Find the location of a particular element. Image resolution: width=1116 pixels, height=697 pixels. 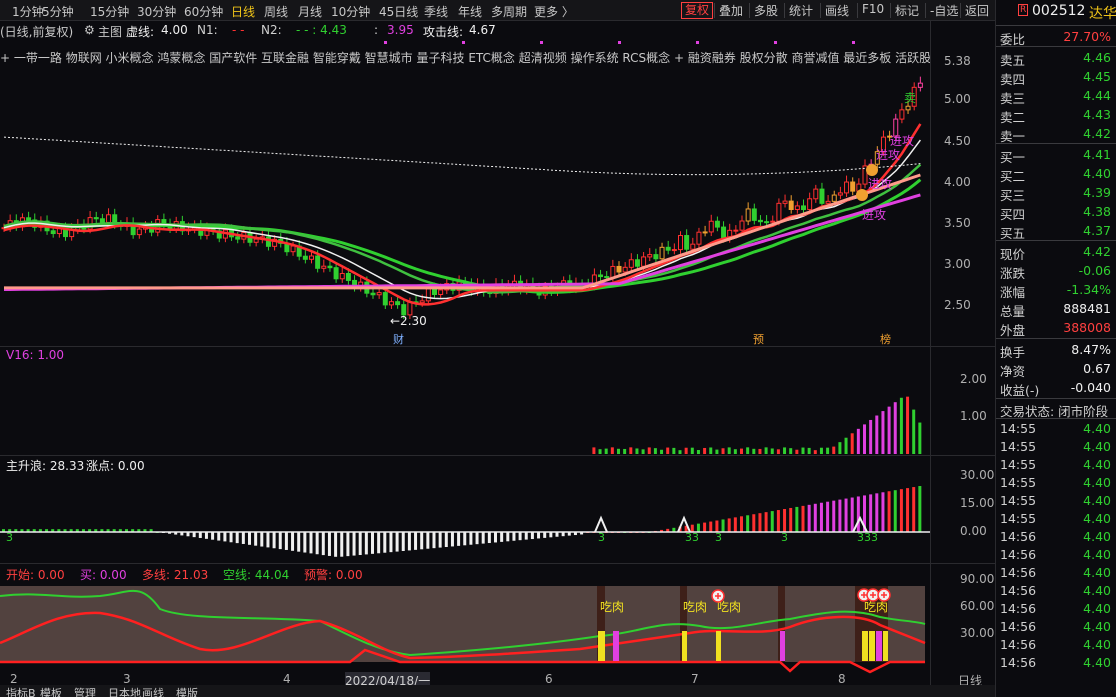

toolbar-separator is located at coordinates (784, 10).